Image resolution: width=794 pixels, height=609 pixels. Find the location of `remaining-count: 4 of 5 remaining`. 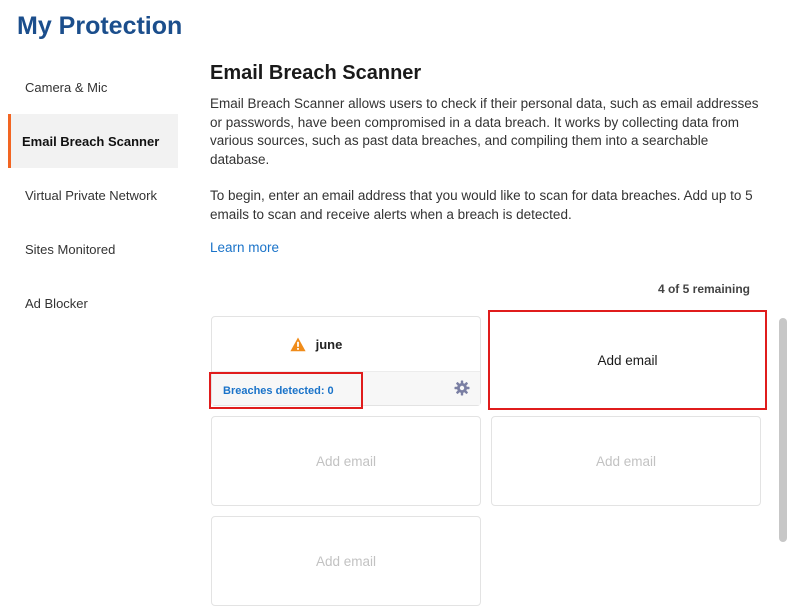

remaining-count: 4 of 5 remaining is located at coordinates (703, 289).